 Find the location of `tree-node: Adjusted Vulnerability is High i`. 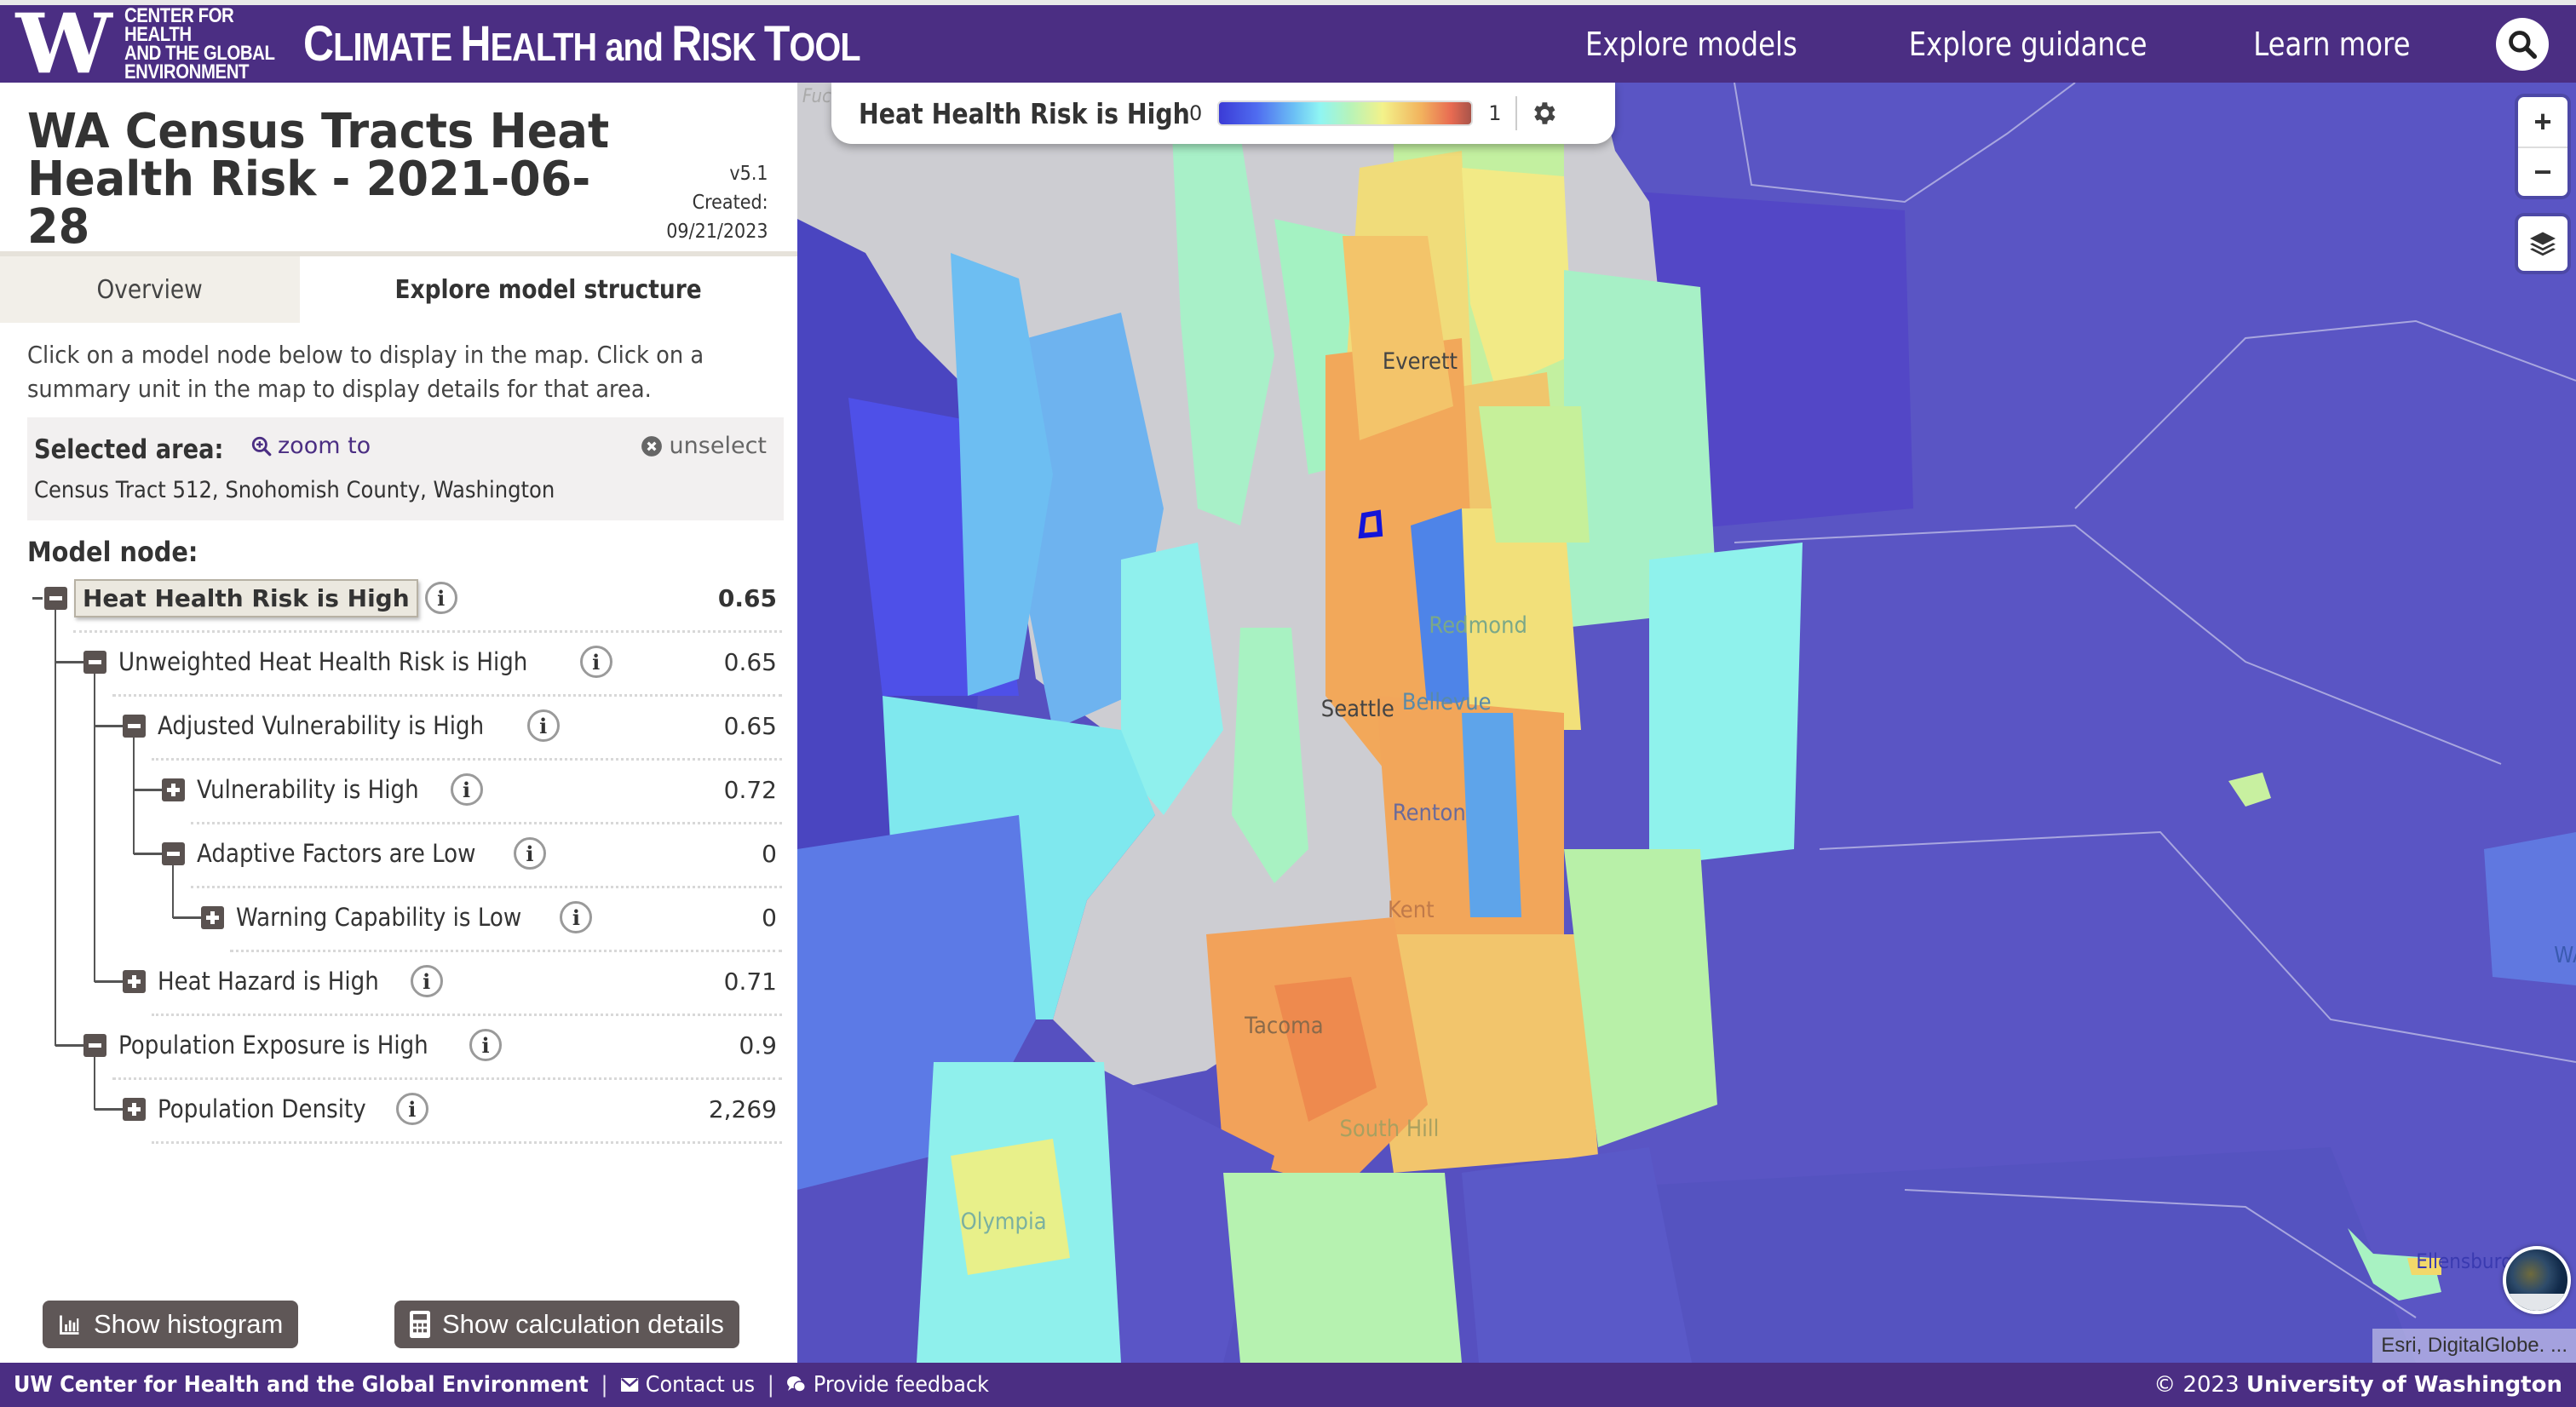

tree-node: Adjusted Vulnerability is High i is located at coordinates (460, 725).